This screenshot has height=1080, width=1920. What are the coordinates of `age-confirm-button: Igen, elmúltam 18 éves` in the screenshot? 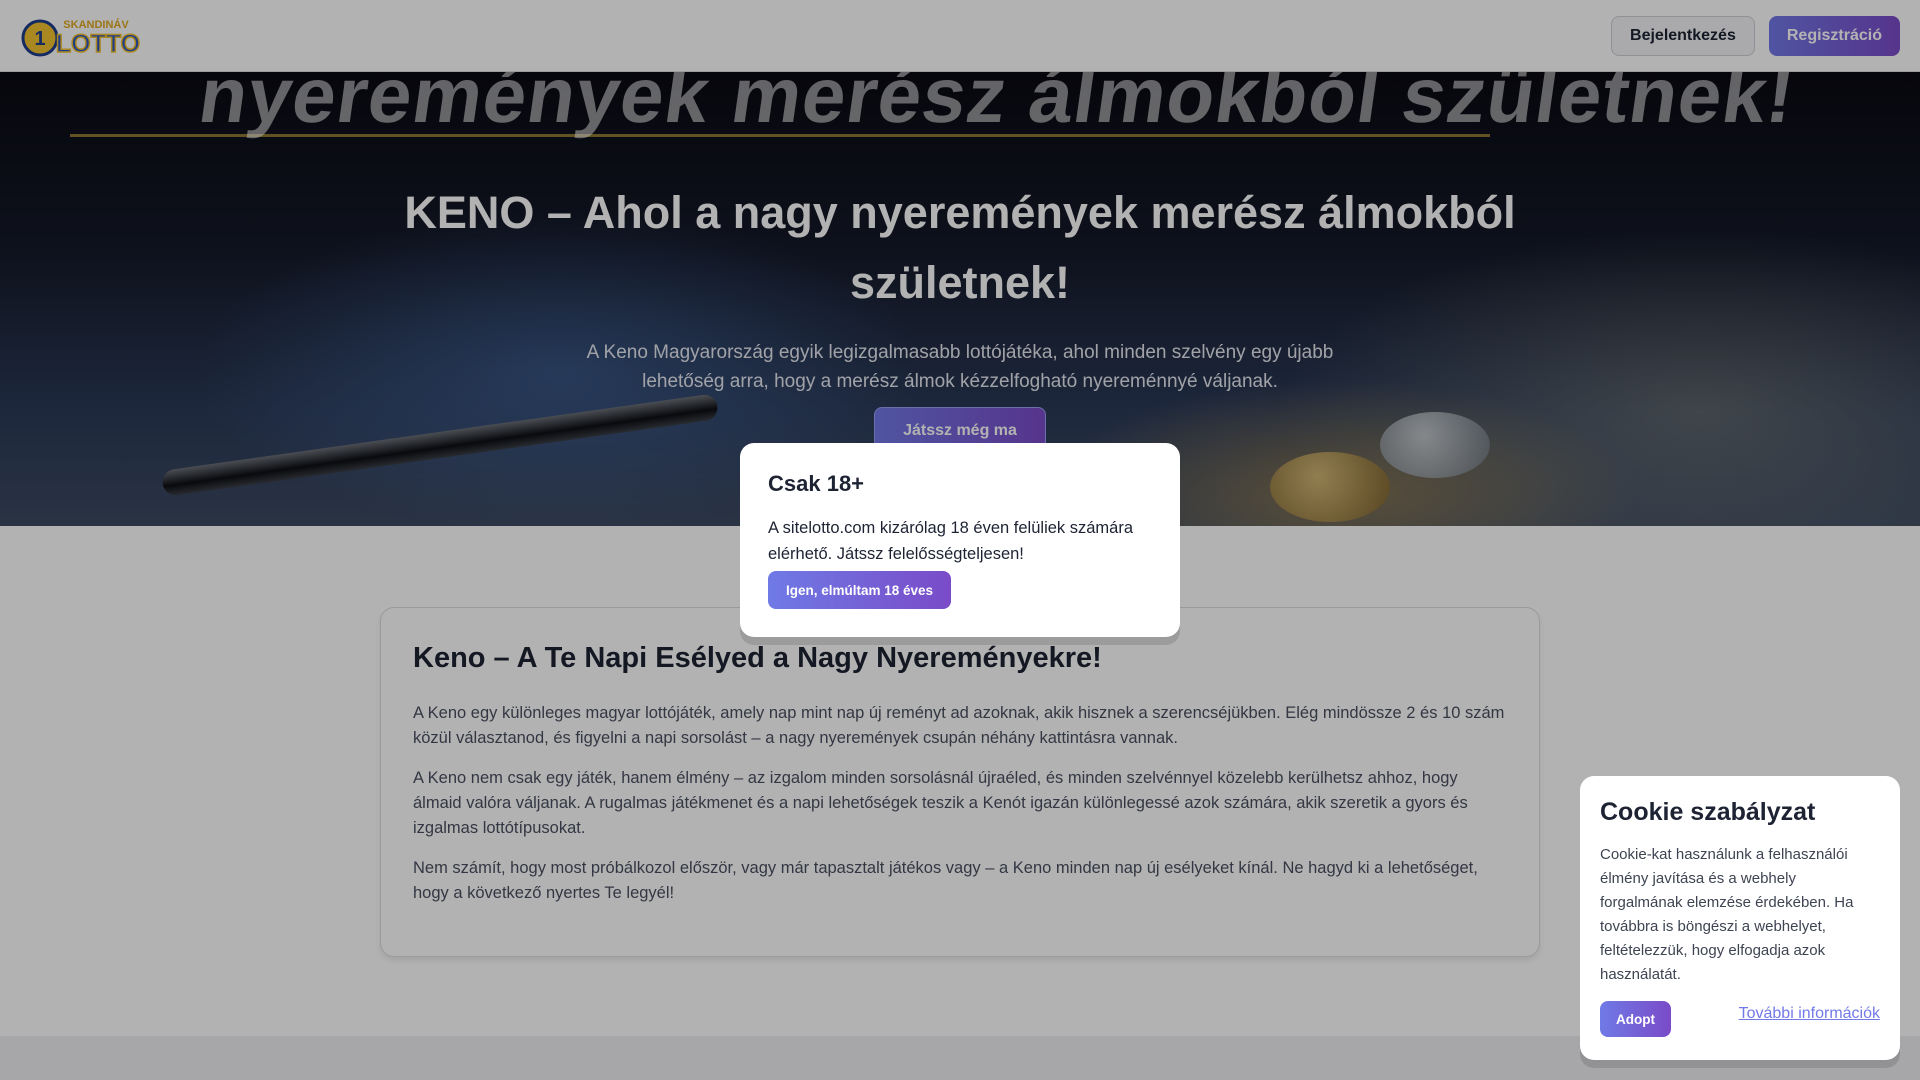 It's located at (860, 590).